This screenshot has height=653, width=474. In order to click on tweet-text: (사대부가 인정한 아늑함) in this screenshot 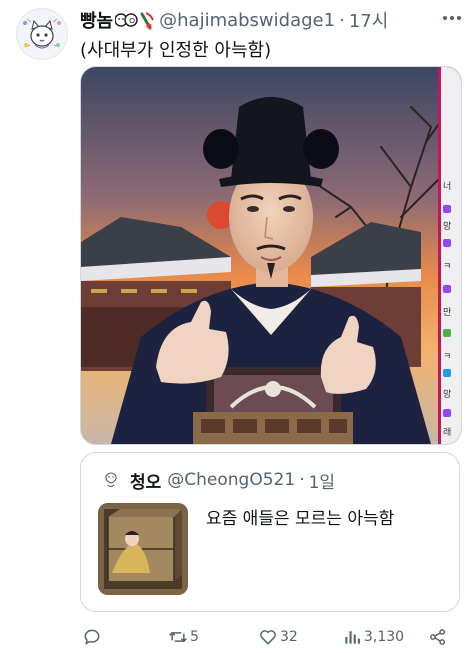, I will do `click(176, 50)`.